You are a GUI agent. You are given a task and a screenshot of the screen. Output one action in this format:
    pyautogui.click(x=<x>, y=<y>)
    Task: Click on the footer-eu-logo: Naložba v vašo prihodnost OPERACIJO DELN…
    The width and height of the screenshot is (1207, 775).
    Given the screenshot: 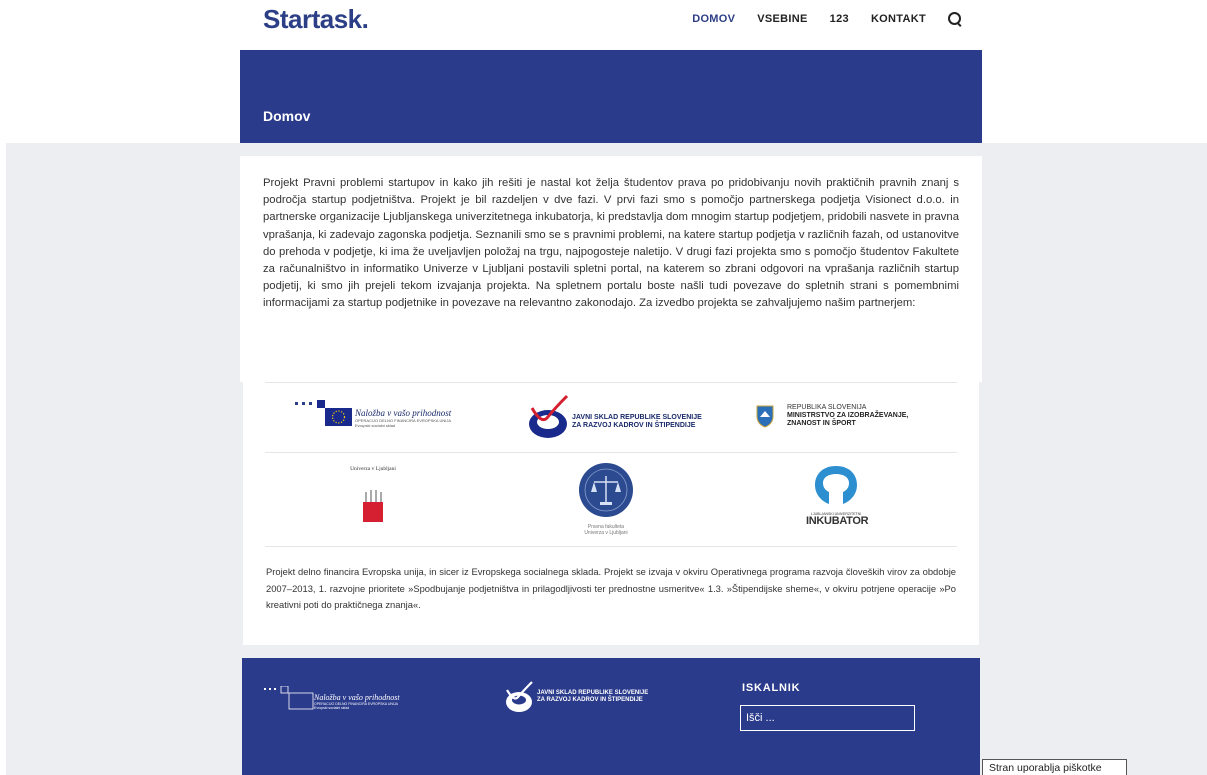 What is the action you would take?
    pyautogui.click(x=332, y=699)
    